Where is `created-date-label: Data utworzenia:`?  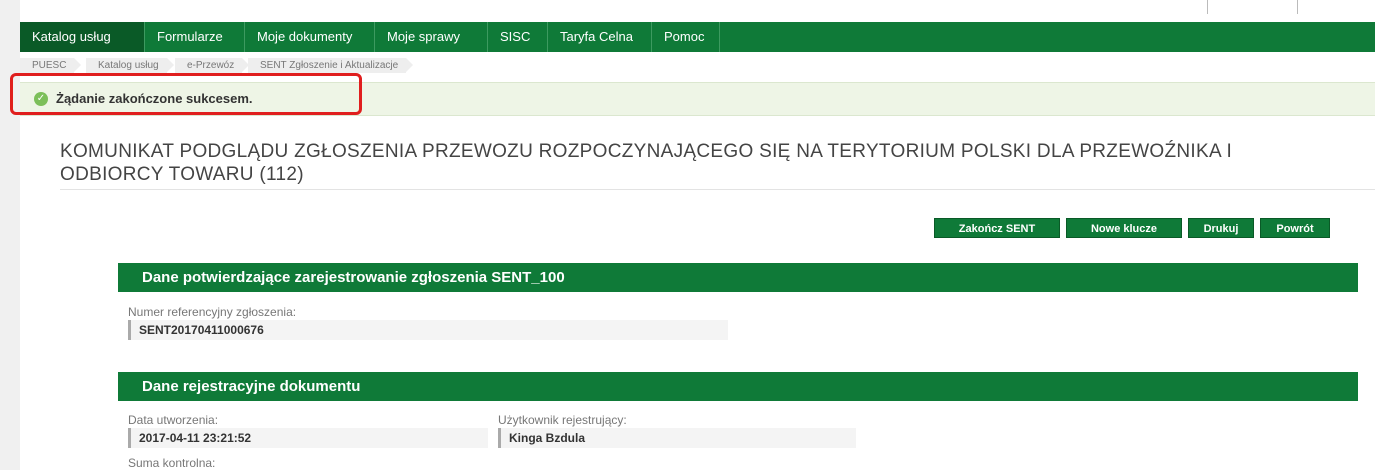 created-date-label: Data utworzenia: is located at coordinates (173, 420).